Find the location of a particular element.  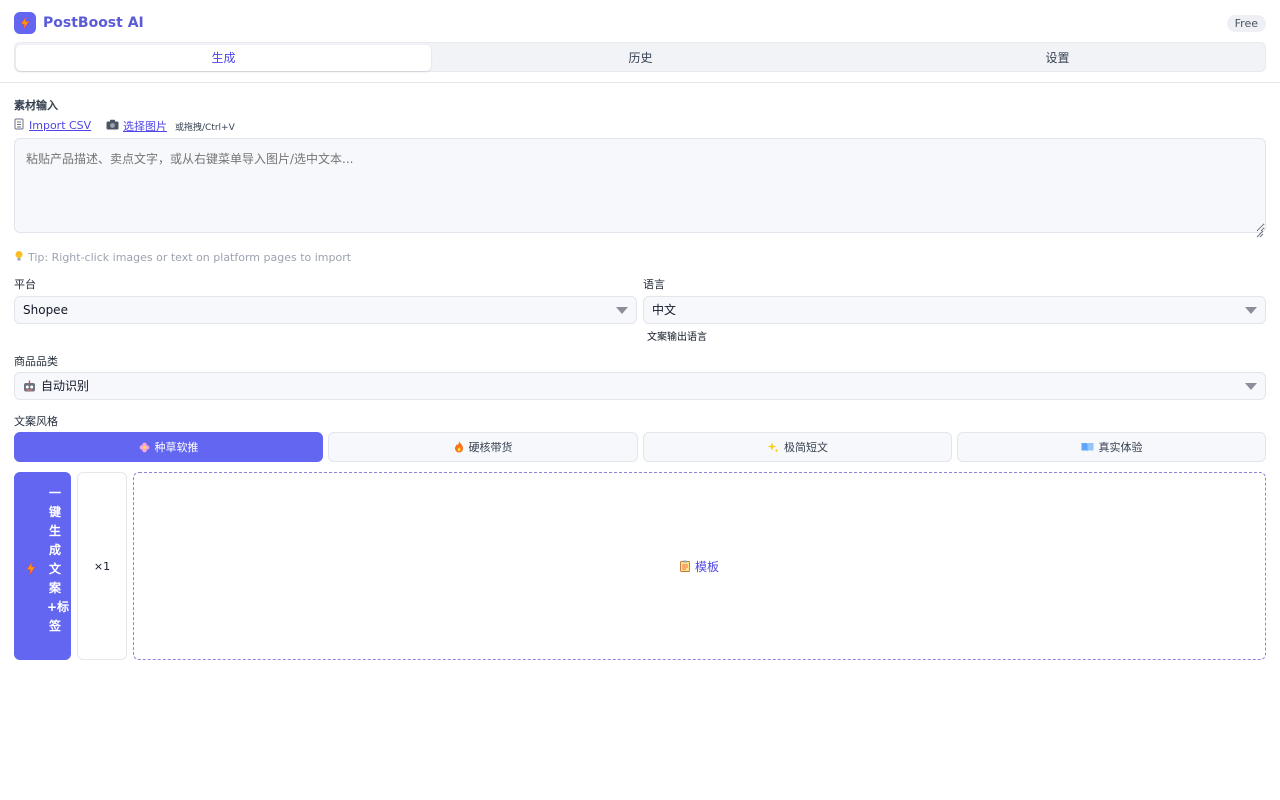

style-option-minimal: 极简短文 is located at coordinates (797, 447).